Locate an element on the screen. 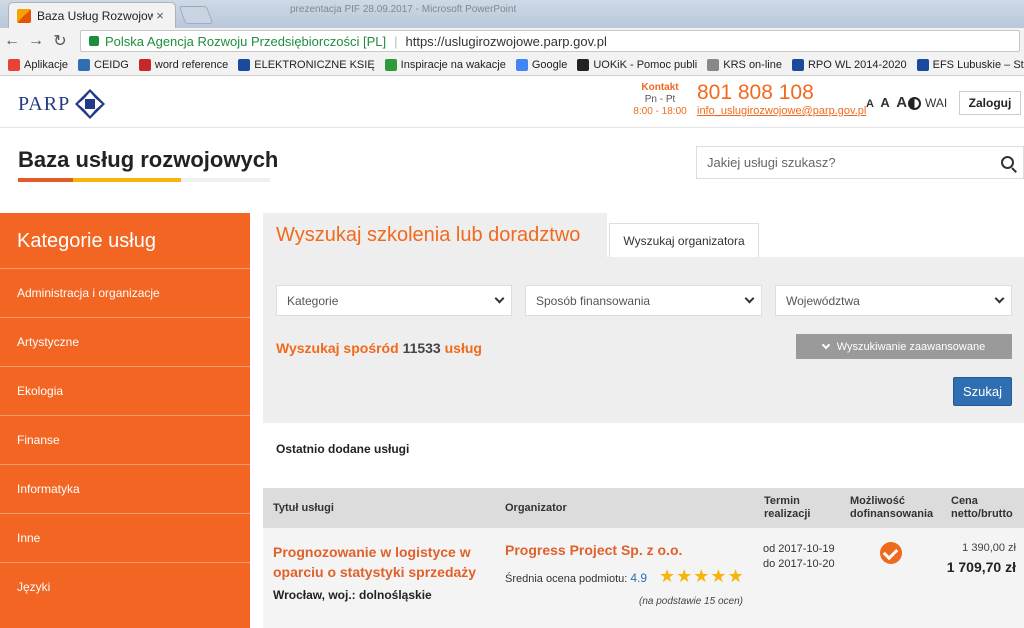 This screenshot has width=1024, height=628. header-term: Termin realizacji is located at coordinates (787, 508).